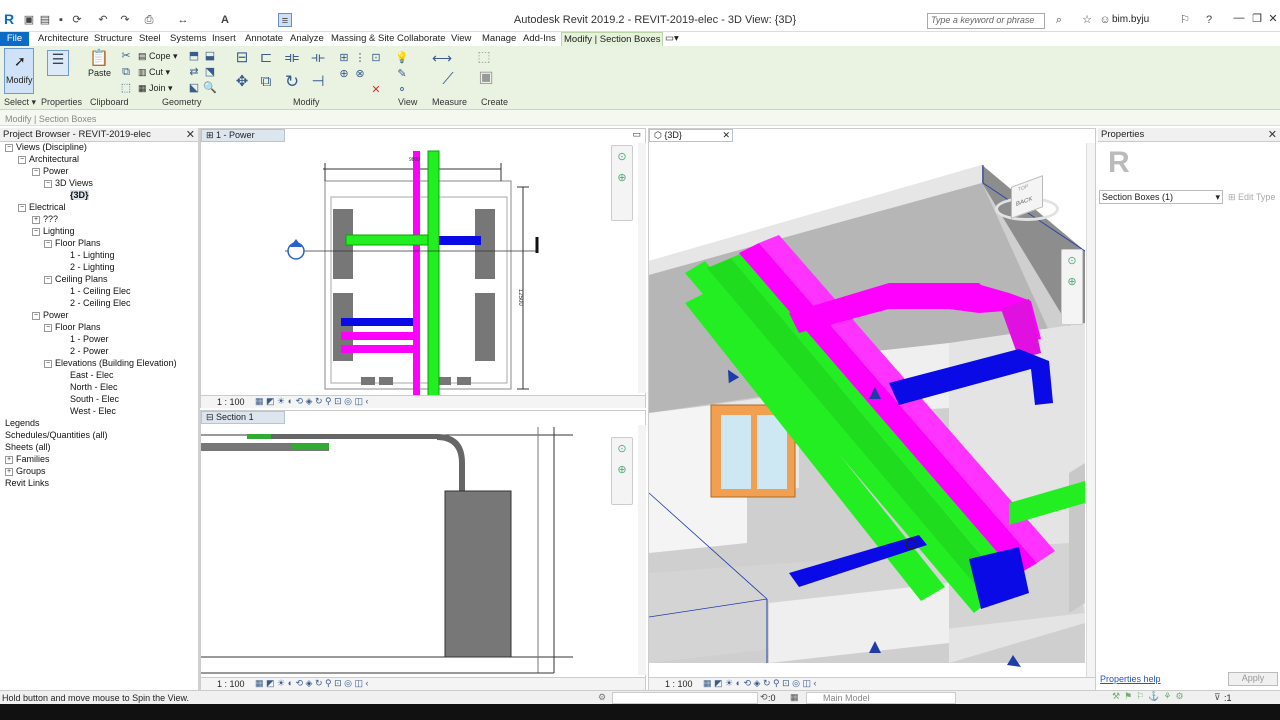  What do you see at coordinates (50, 315) in the screenshot?
I see `tree-node: − Power` at bounding box center [50, 315].